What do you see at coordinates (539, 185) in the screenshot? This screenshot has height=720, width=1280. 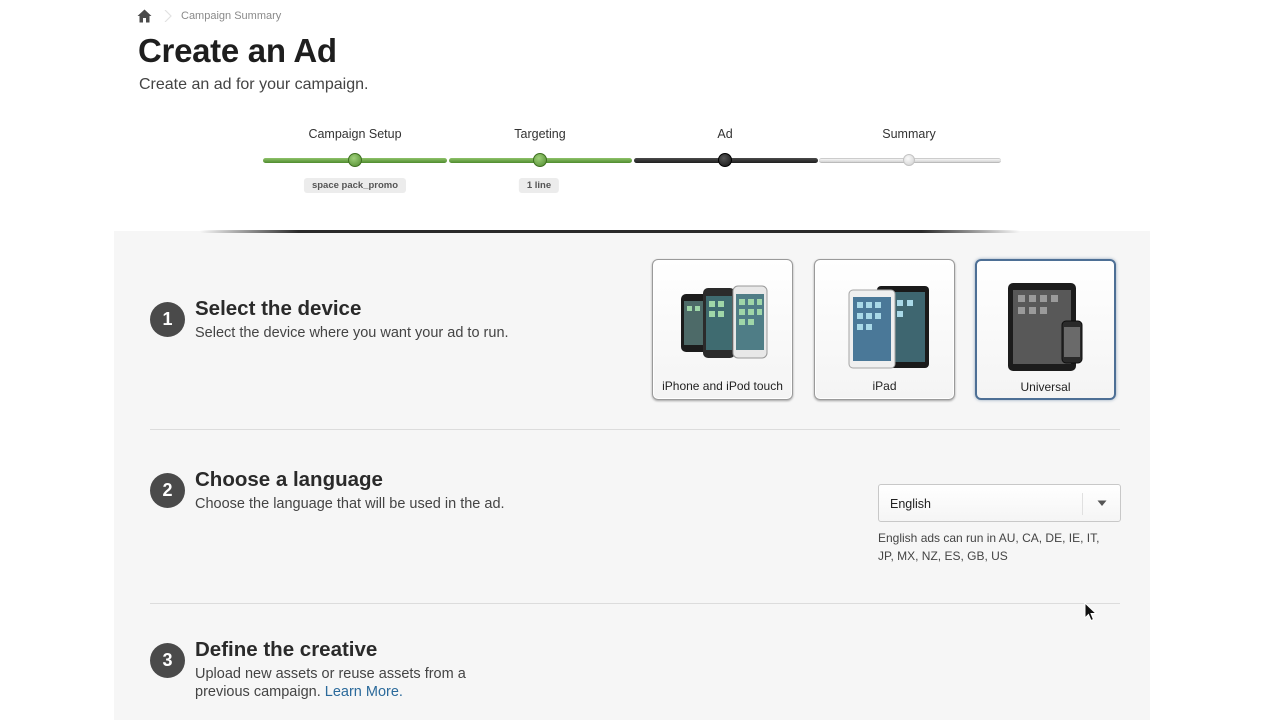 I see `step-badge-targeting-lines: 1 line` at bounding box center [539, 185].